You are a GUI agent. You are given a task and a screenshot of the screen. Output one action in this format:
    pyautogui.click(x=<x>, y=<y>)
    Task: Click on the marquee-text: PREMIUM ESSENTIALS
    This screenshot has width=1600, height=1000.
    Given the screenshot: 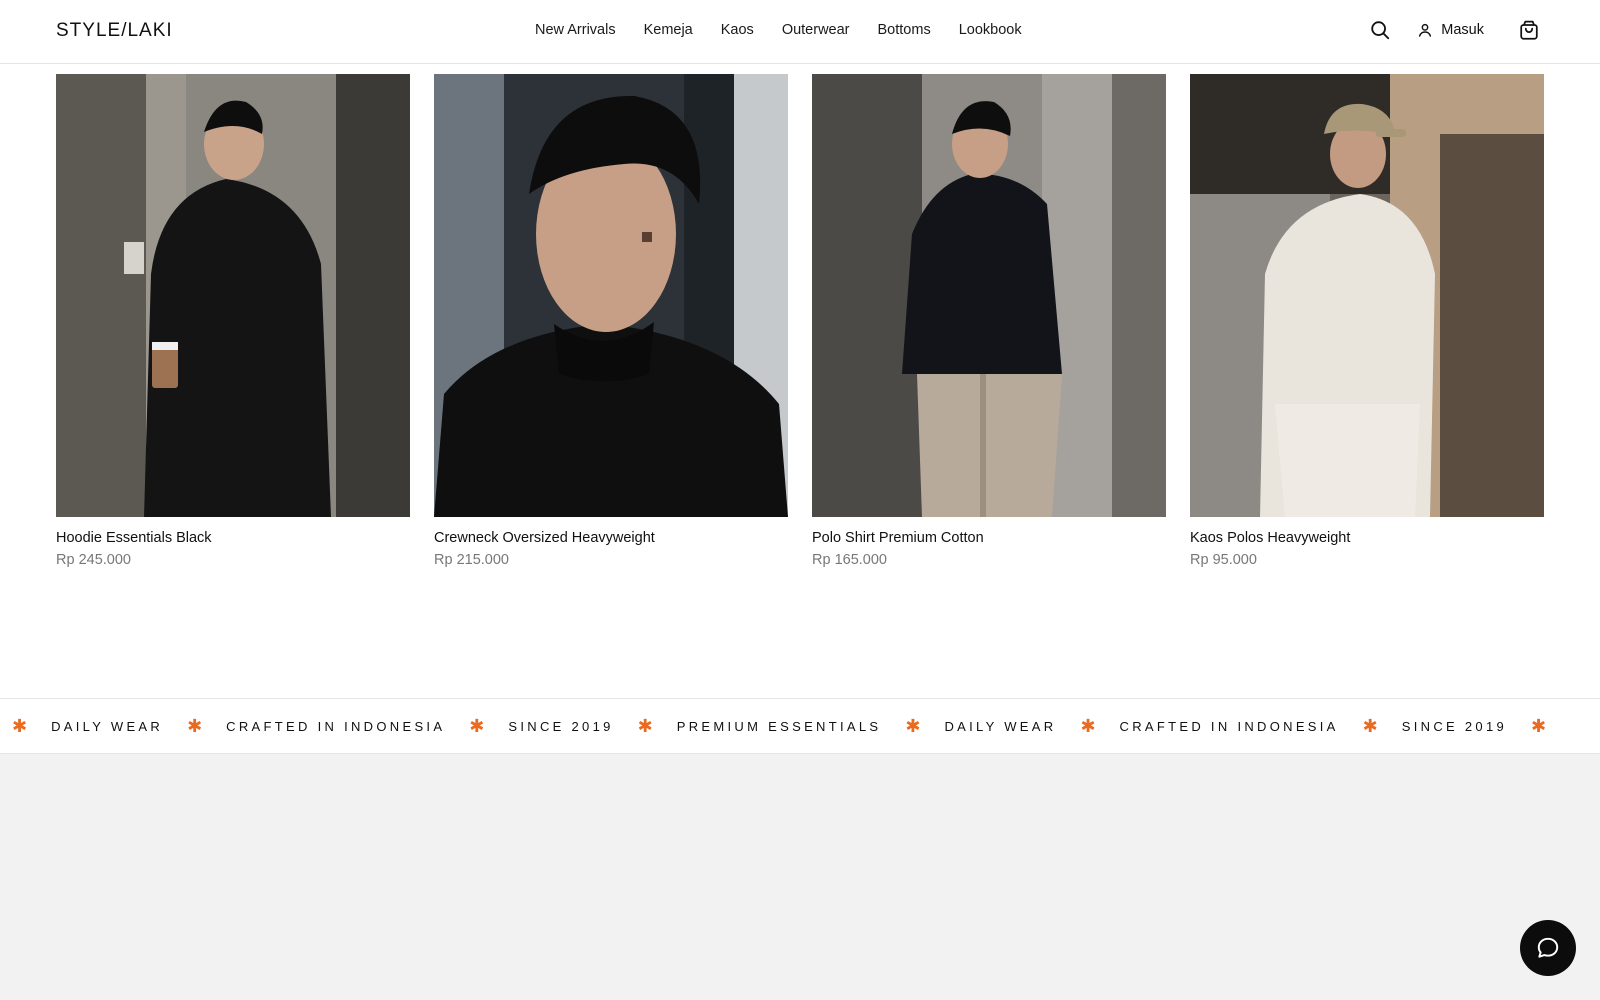 What is the action you would take?
    pyautogui.click(x=779, y=726)
    